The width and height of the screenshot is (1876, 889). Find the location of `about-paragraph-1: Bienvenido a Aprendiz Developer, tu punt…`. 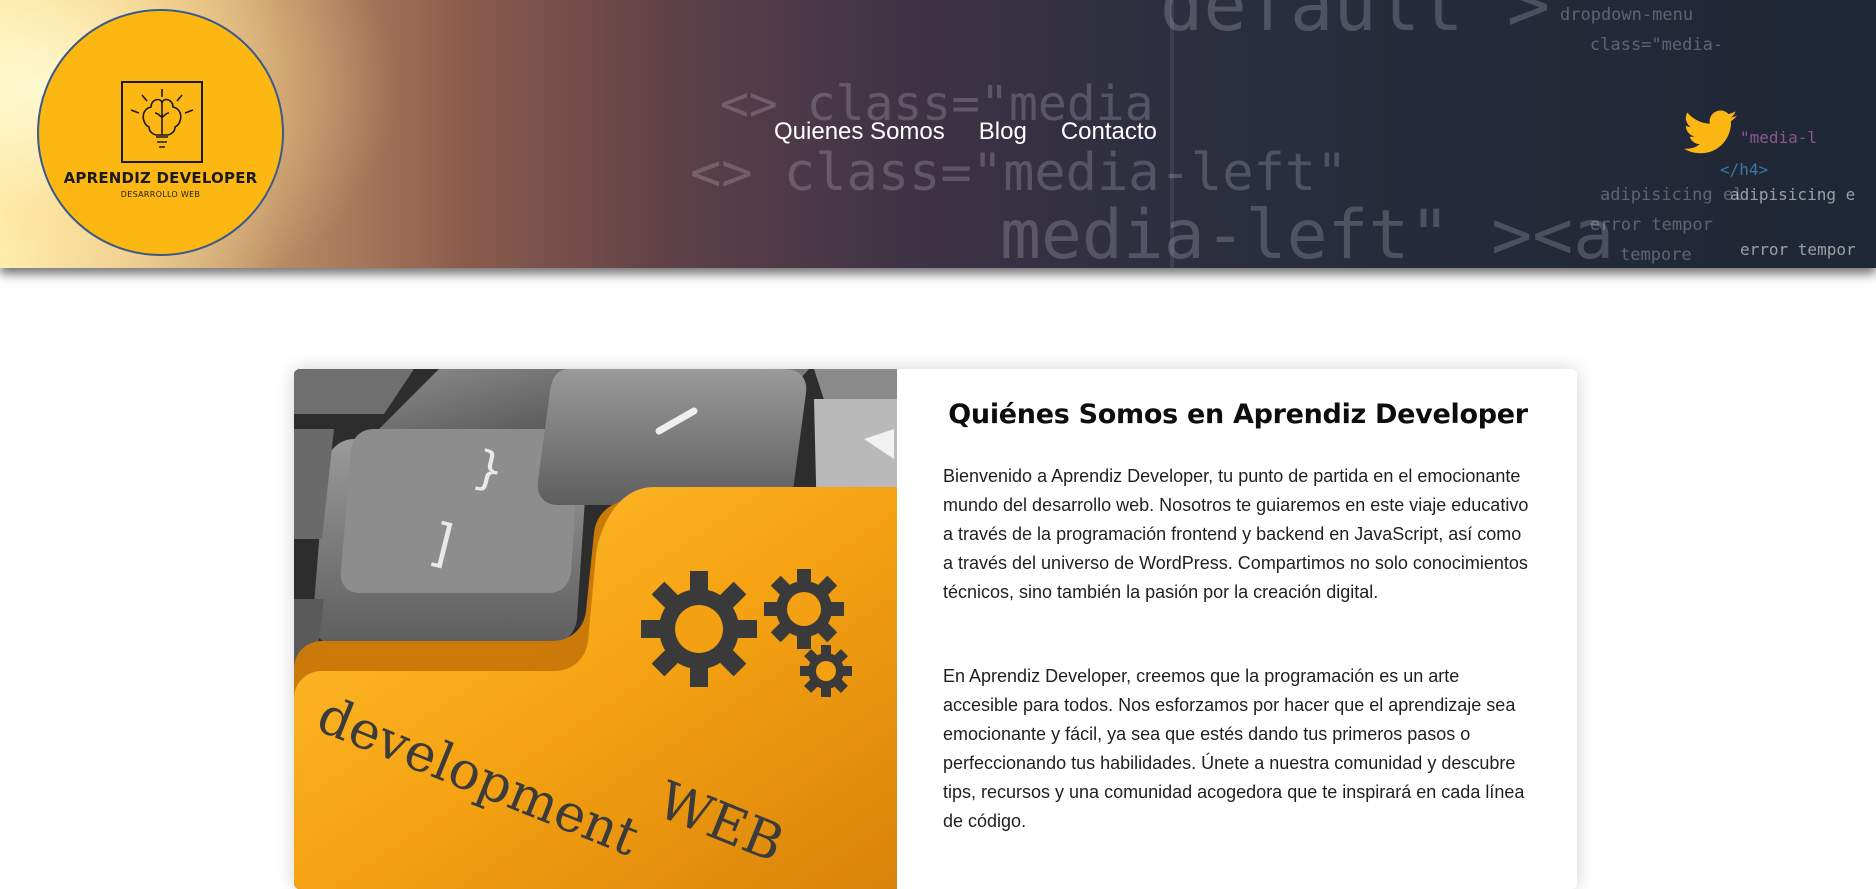

about-paragraph-1: Bienvenido a Aprendiz Developer, tu punt… is located at coordinates (1236, 534).